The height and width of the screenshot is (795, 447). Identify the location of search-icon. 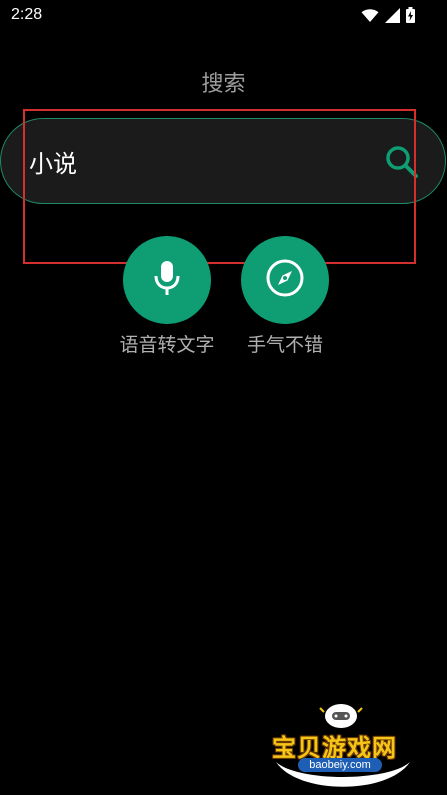
(402, 162).